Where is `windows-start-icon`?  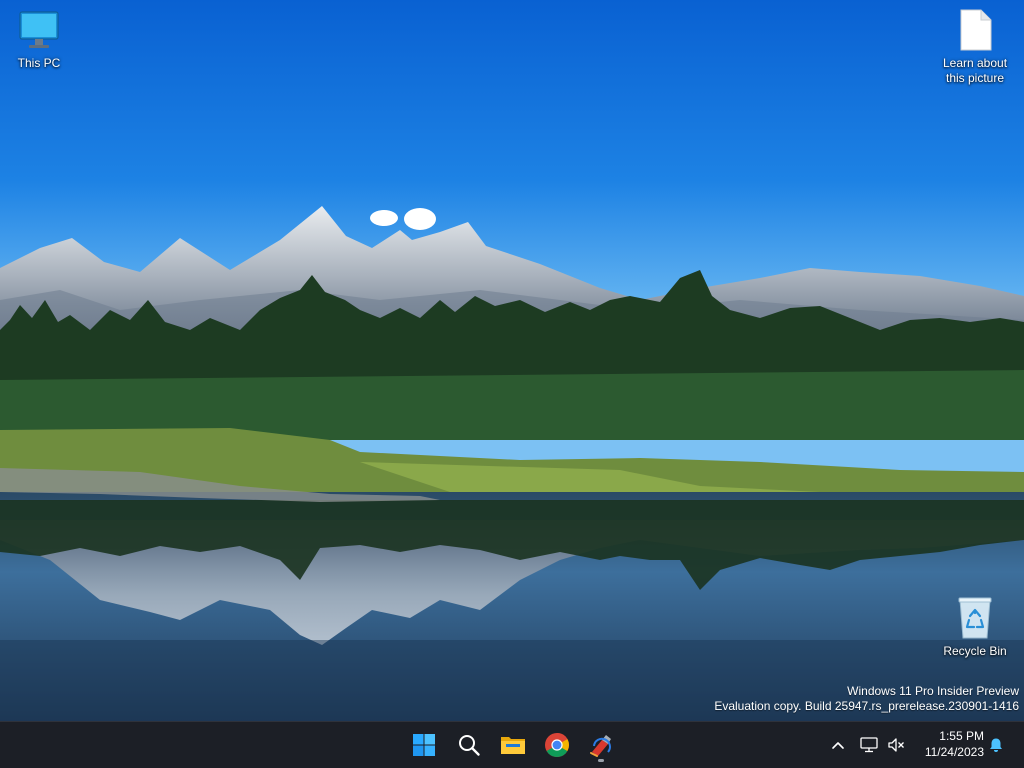 windows-start-icon is located at coordinates (424, 745).